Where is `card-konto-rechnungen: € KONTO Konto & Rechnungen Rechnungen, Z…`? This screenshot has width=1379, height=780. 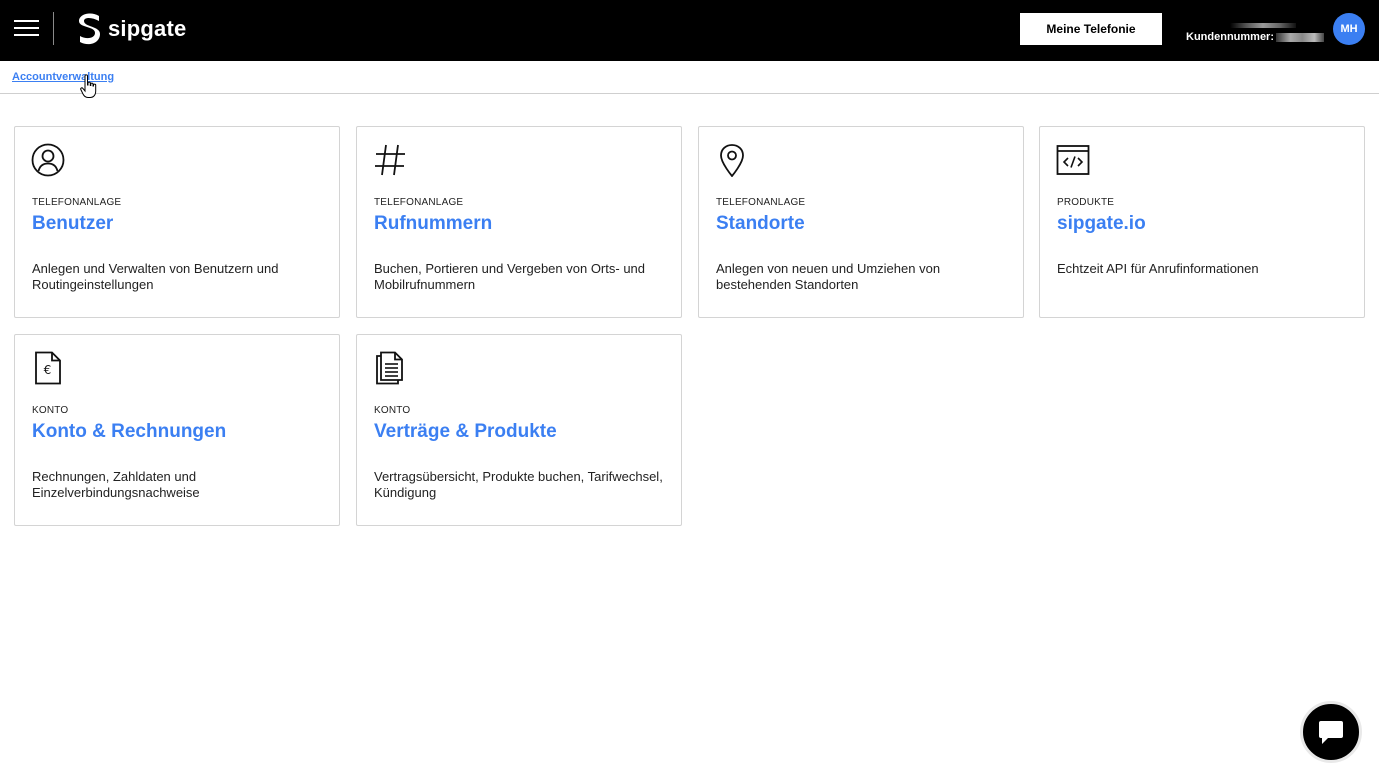 card-konto-rechnungen: € KONTO Konto & Rechnungen Rechnungen, Z… is located at coordinates (177, 430).